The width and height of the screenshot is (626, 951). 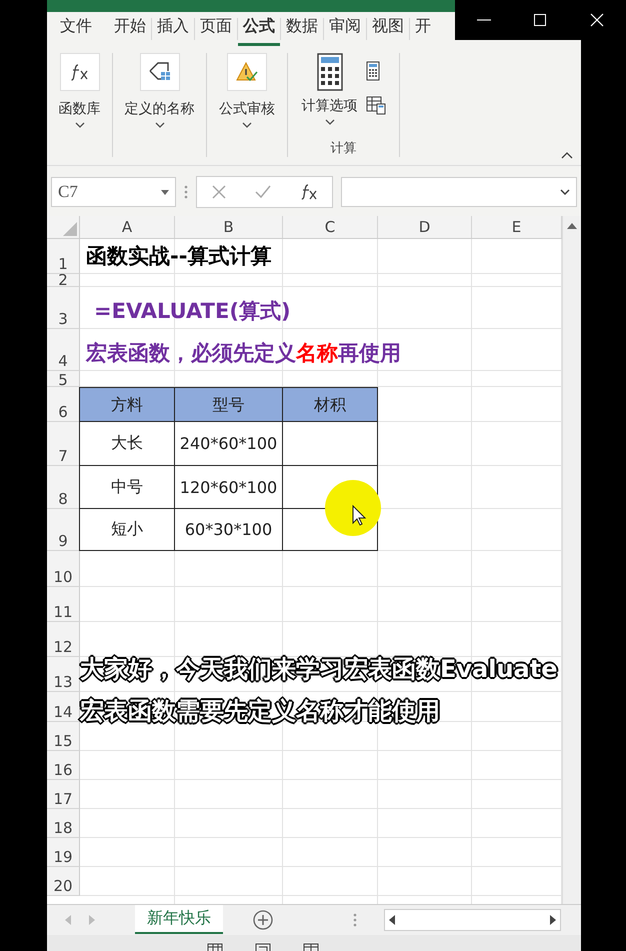 What do you see at coordinates (63, 256) in the screenshot?
I see `row-header: 1` at bounding box center [63, 256].